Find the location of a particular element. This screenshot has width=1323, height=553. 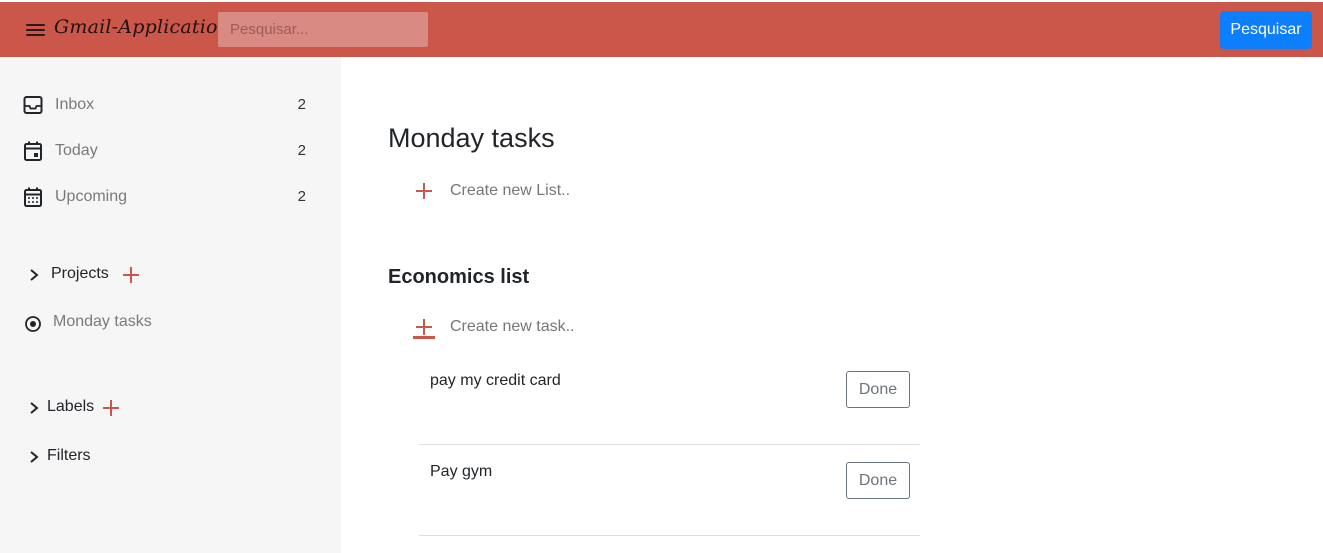

calendar-upcoming-icon is located at coordinates (33, 197).